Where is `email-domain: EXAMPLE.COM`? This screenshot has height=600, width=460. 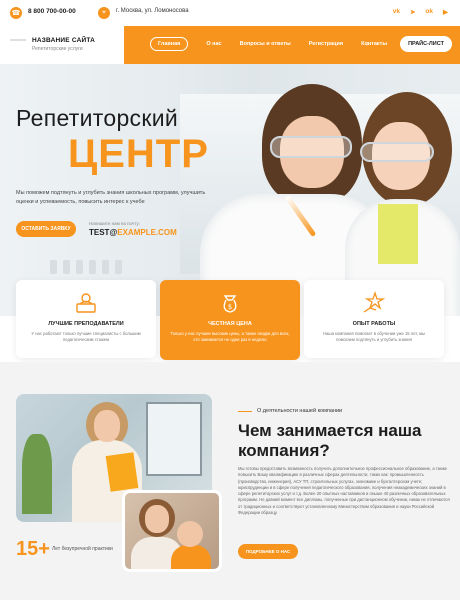
email-domain: EXAMPLE.COM is located at coordinates (147, 232).